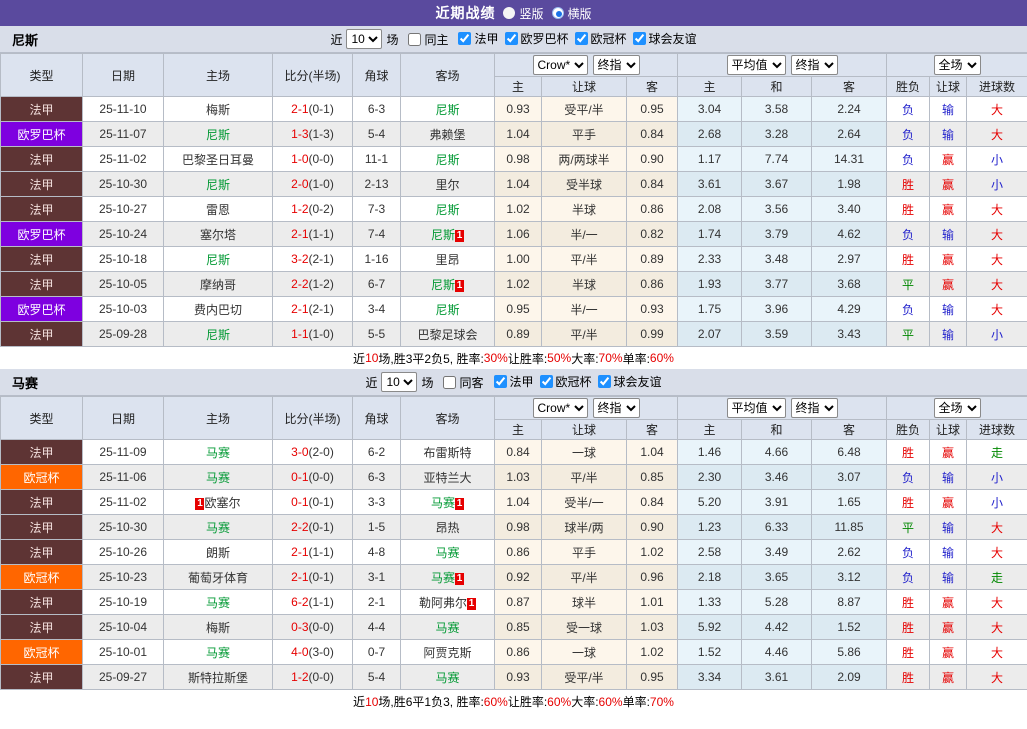 This screenshot has width=1027, height=729. I want to click on date-cell: 25-10-04, so click(123, 627).